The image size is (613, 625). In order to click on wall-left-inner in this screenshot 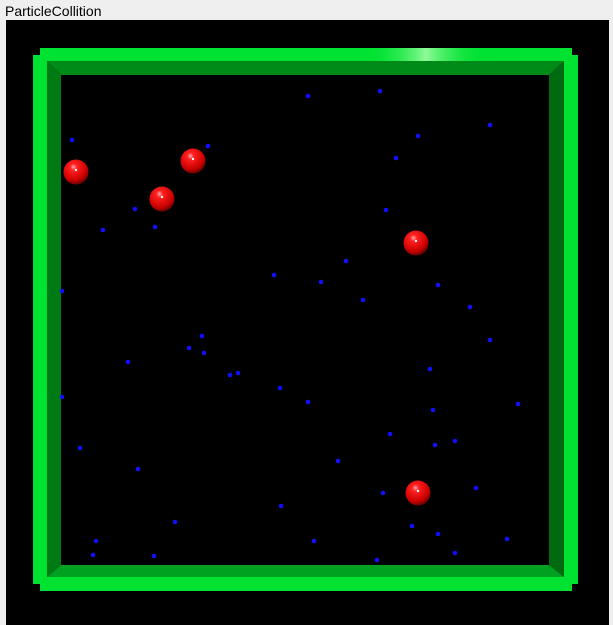, I will do `click(54, 319)`.